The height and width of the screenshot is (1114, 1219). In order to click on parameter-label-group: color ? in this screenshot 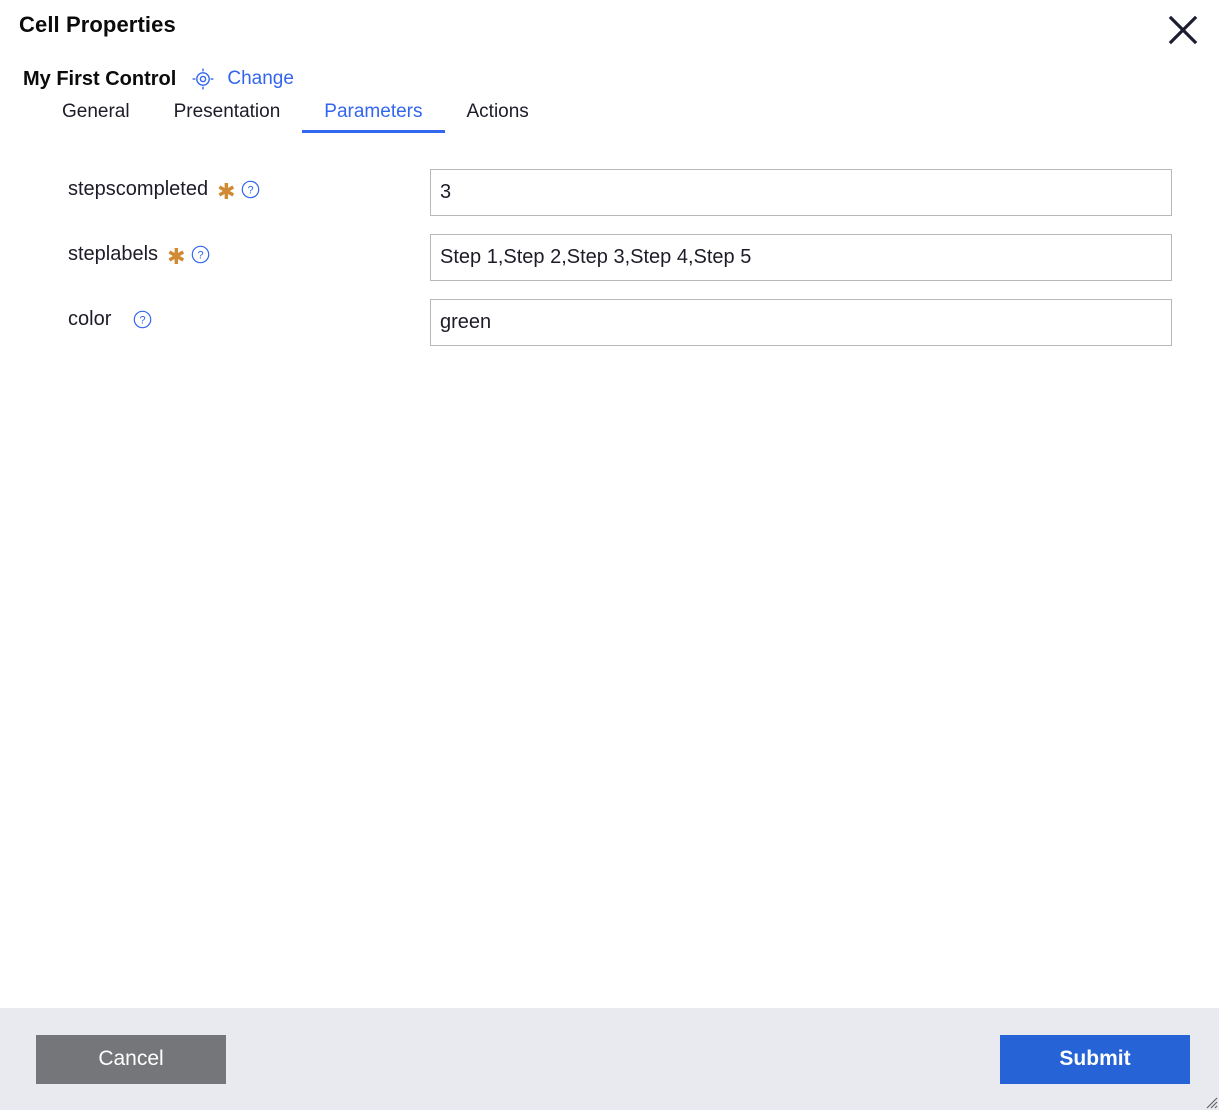, I will do `click(249, 315)`.